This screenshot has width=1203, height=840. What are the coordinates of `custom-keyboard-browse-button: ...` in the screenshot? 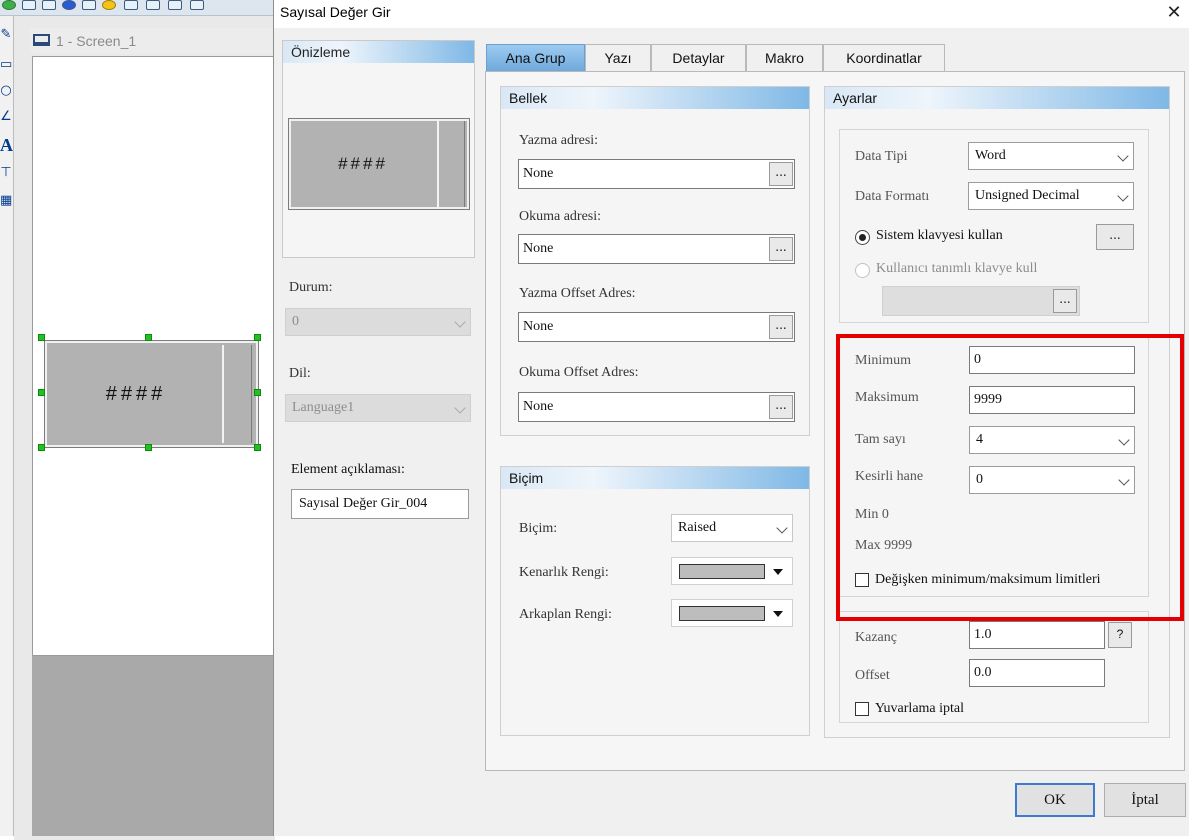 It's located at (1065, 301).